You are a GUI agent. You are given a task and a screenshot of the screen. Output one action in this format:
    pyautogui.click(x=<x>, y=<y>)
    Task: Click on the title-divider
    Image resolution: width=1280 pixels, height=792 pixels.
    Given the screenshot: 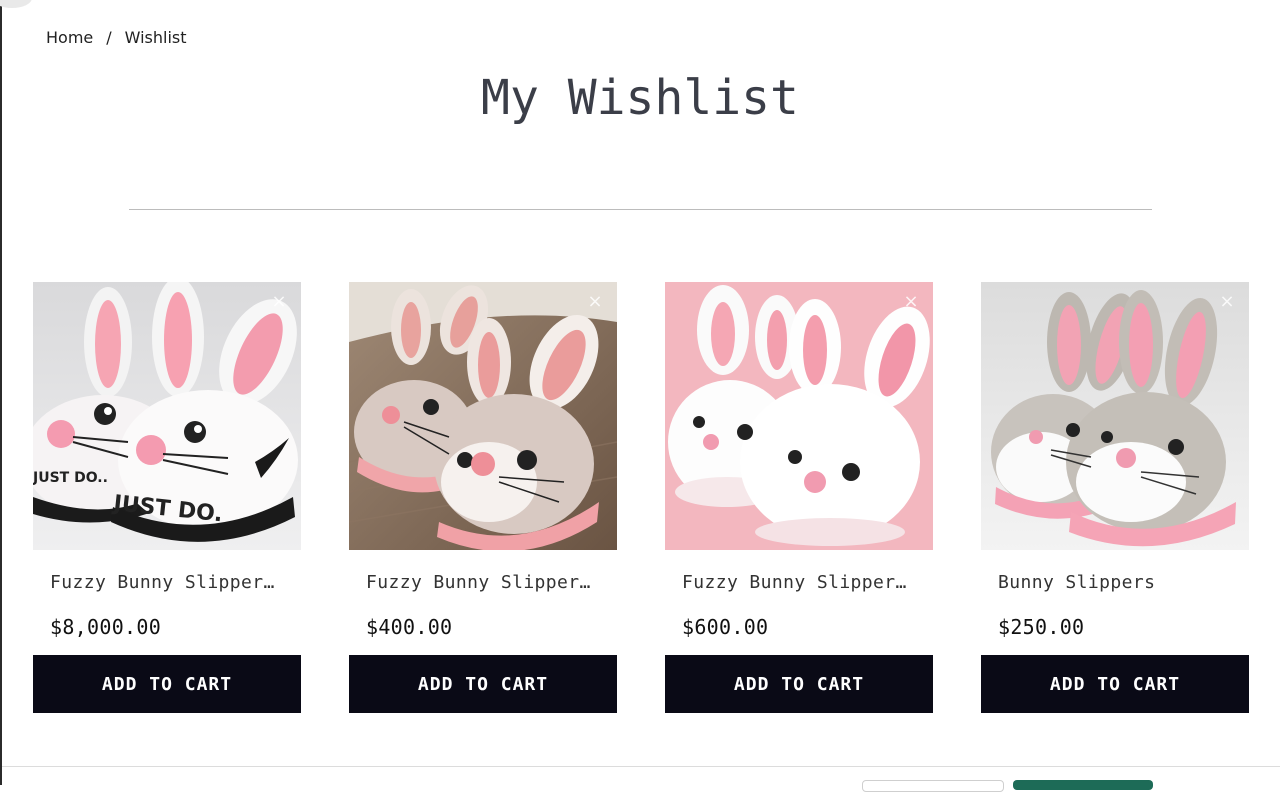 What is the action you would take?
    pyautogui.click(x=640, y=209)
    